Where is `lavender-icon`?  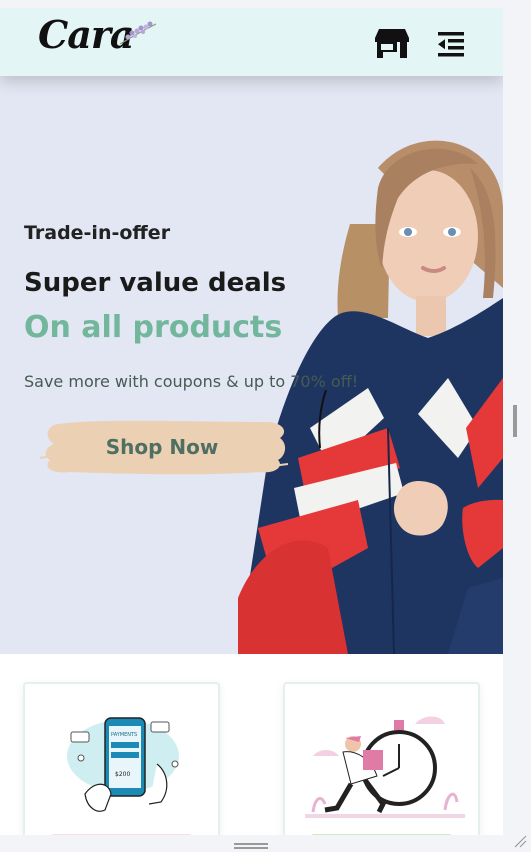
lavender-icon is located at coordinates (138, 33).